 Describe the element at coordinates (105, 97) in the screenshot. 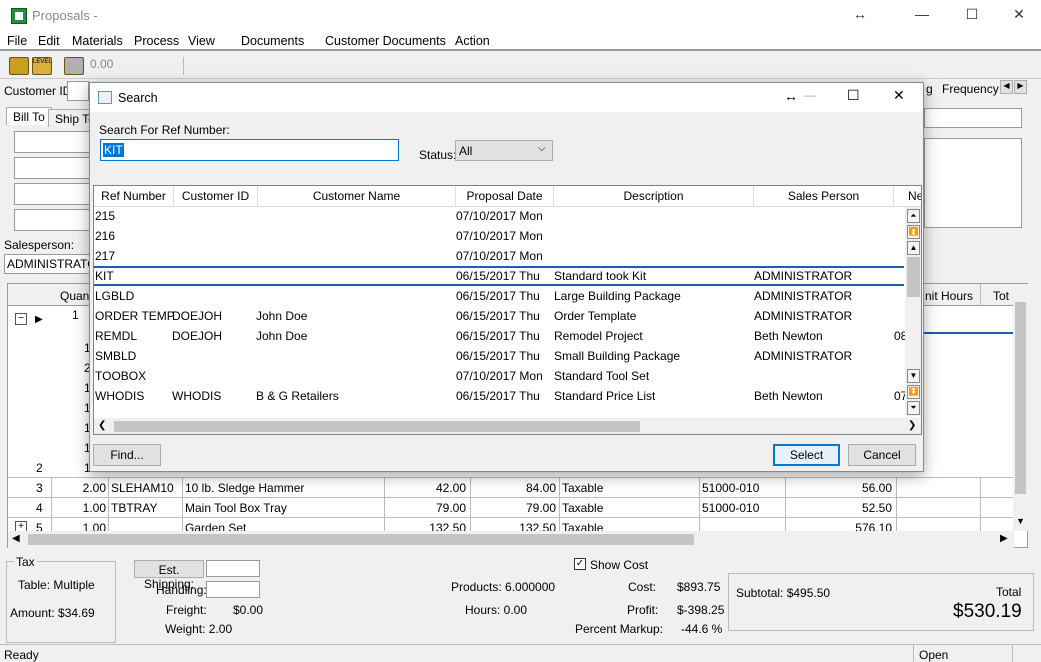

I see `dialog-window-icon` at that location.